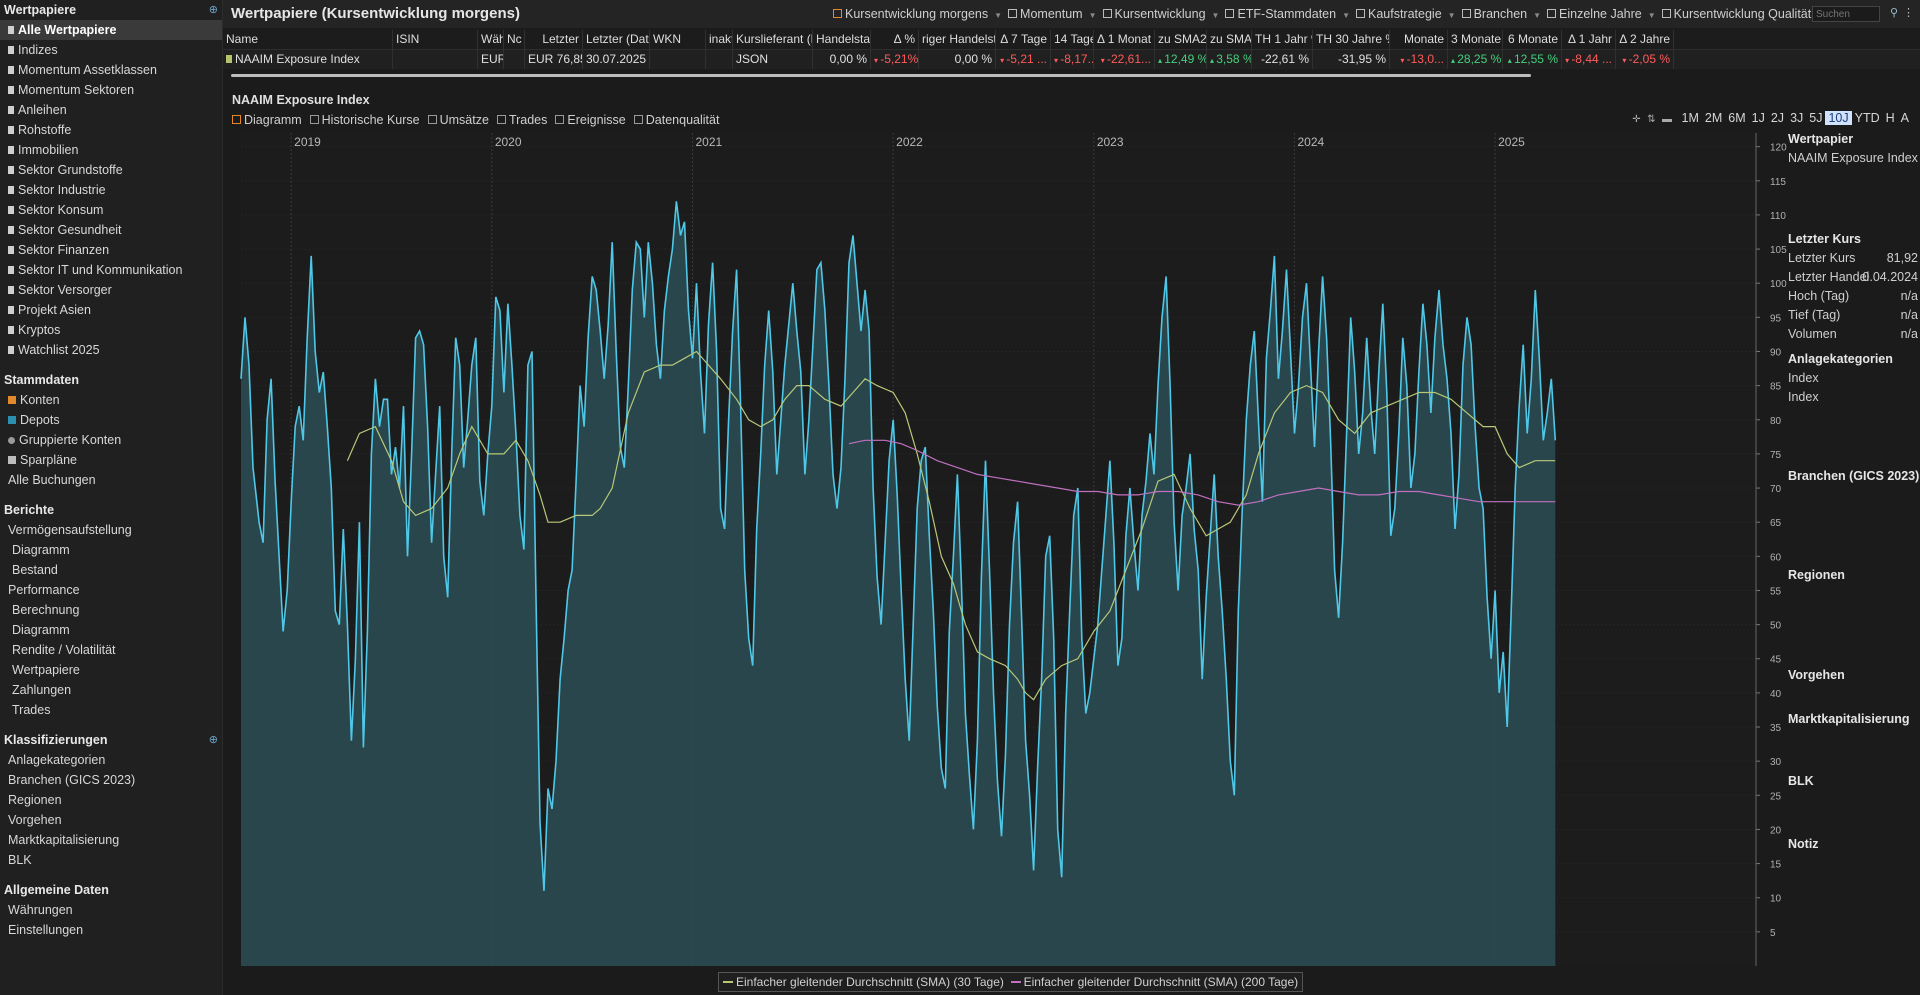  I want to click on sidebar-item-berichte-3: Performance, so click(111, 590).